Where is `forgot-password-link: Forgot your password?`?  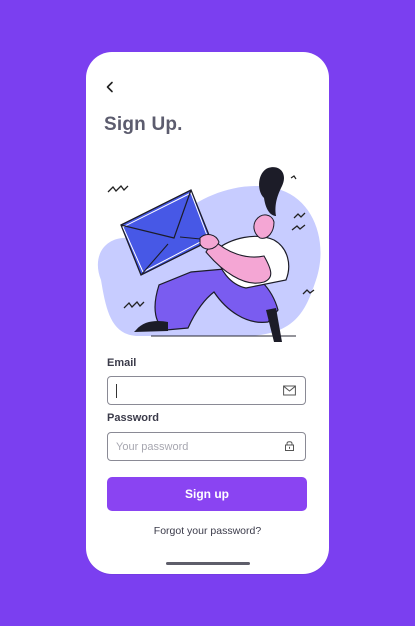 forgot-password-link: Forgot your password? is located at coordinates (207, 531).